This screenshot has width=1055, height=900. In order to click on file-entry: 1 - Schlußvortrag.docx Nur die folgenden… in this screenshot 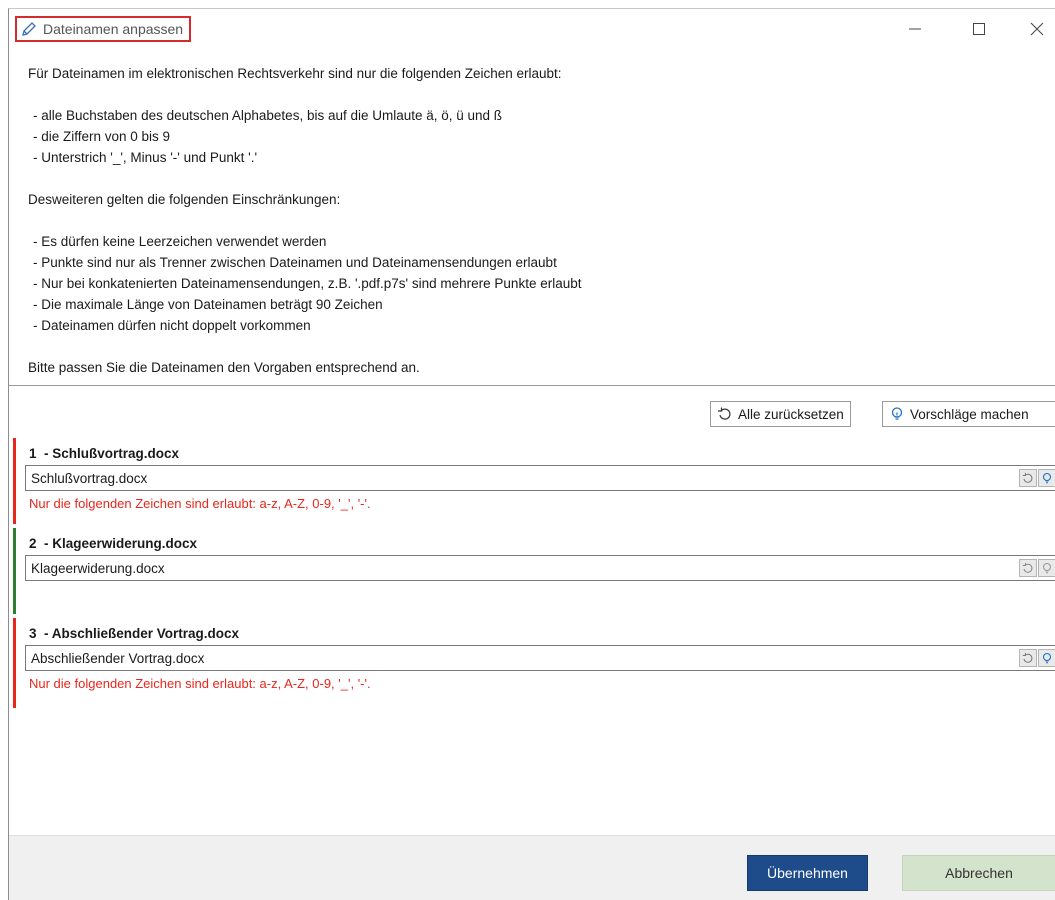, I will do `click(534, 481)`.